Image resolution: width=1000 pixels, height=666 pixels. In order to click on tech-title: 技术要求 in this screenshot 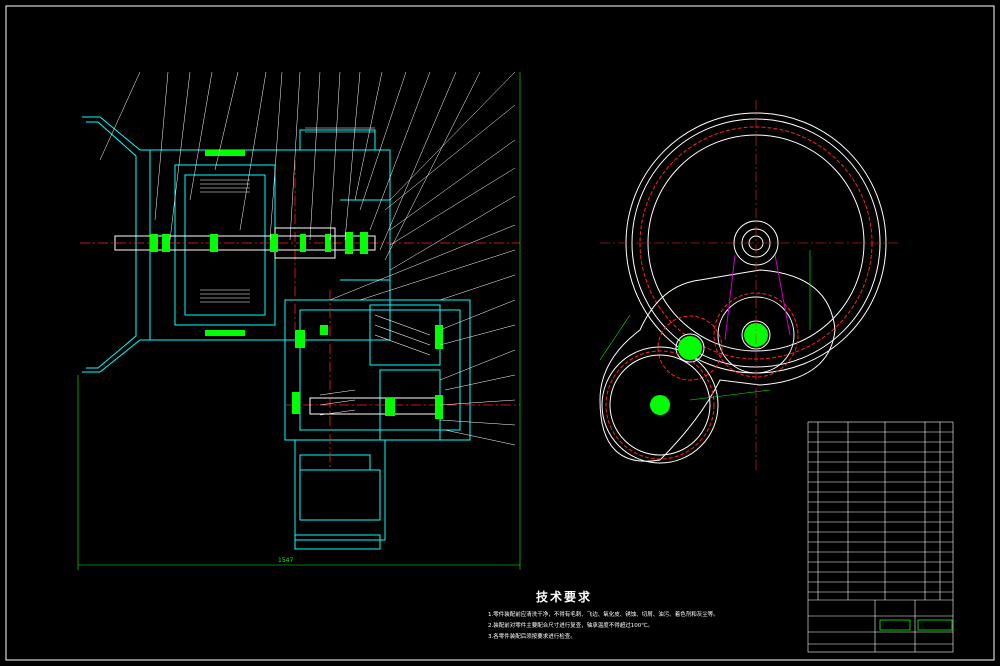, I will do `click(564, 597)`.